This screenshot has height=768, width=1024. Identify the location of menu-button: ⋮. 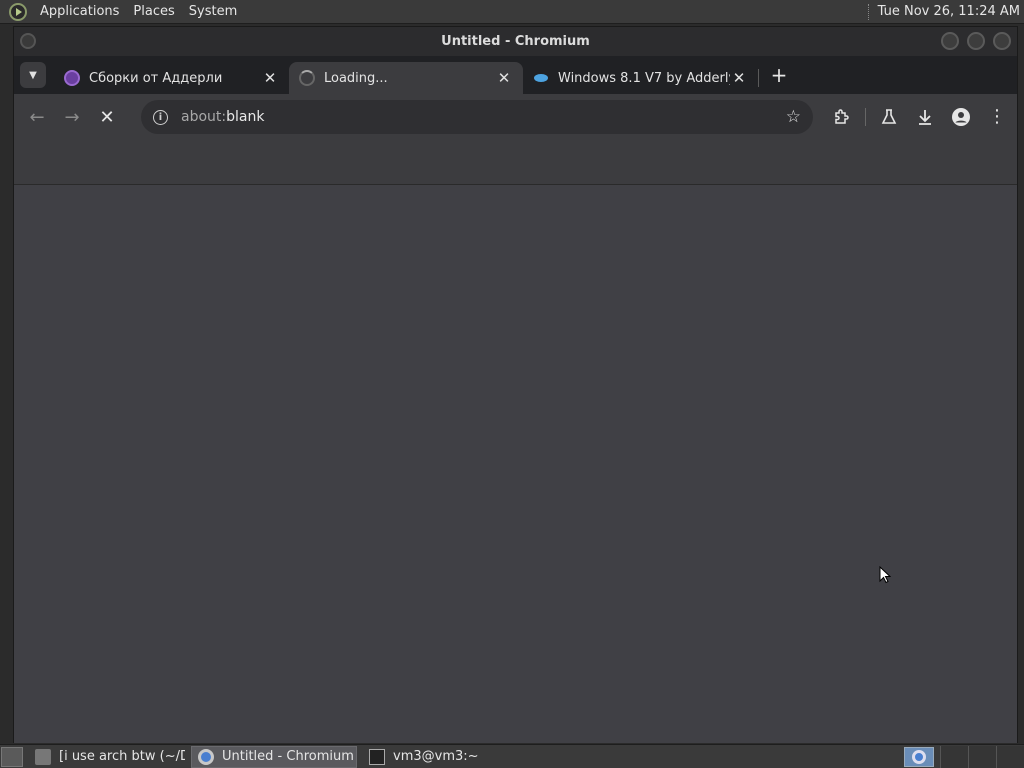
(997, 117).